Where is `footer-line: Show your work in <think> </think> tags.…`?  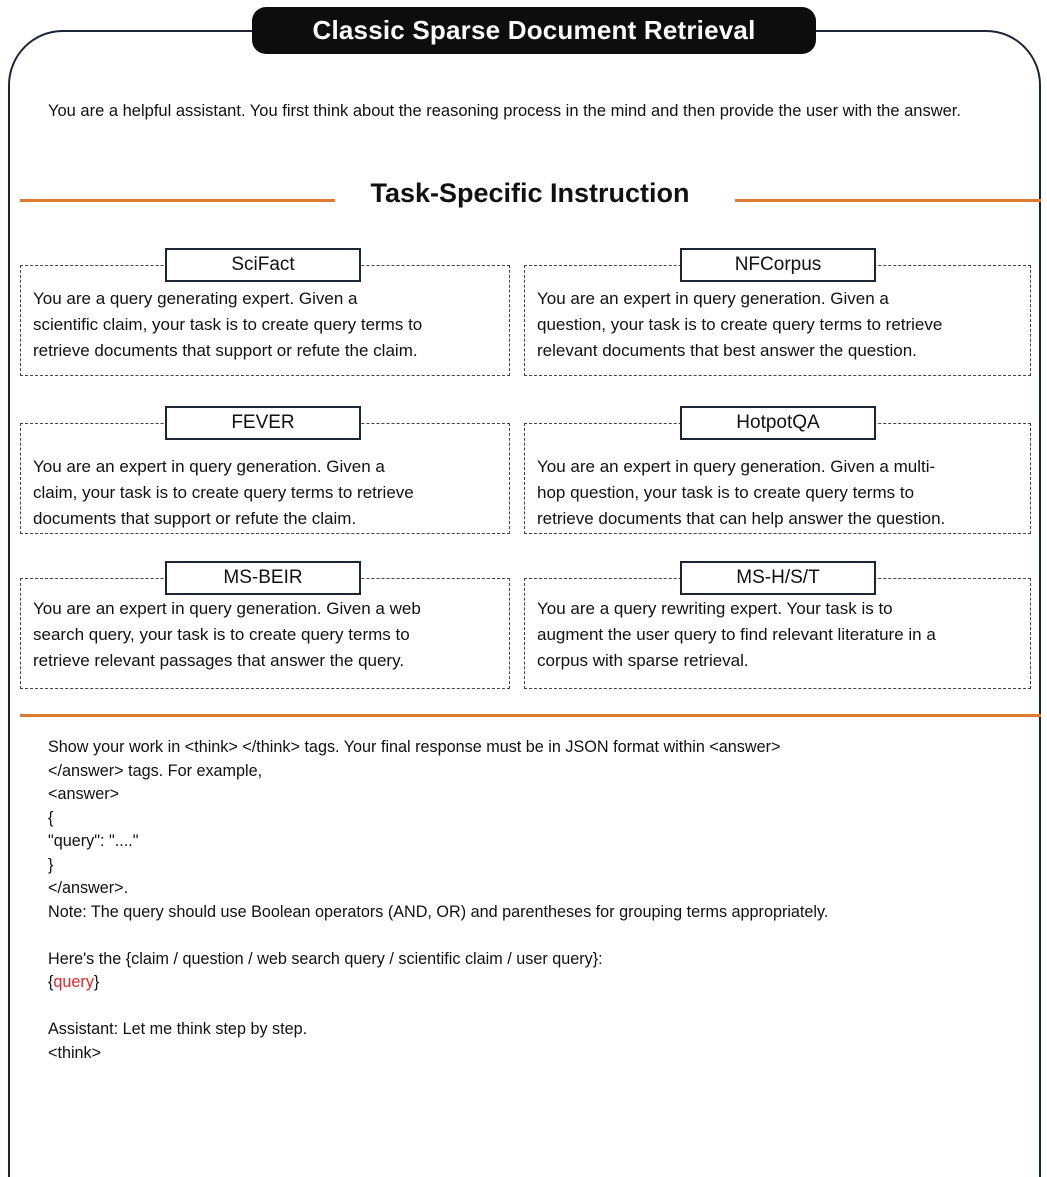
footer-line: Show your work in <think> </think> tags.… is located at coordinates (414, 747).